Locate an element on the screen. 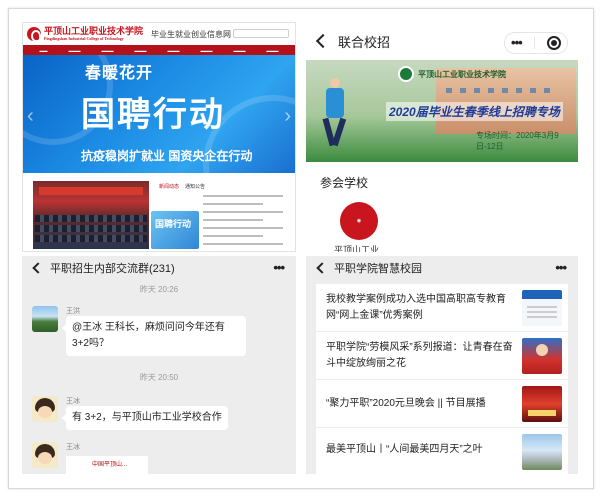  banner-date: 专场时间：2020年3月9日-12日 is located at coordinates (517, 141).